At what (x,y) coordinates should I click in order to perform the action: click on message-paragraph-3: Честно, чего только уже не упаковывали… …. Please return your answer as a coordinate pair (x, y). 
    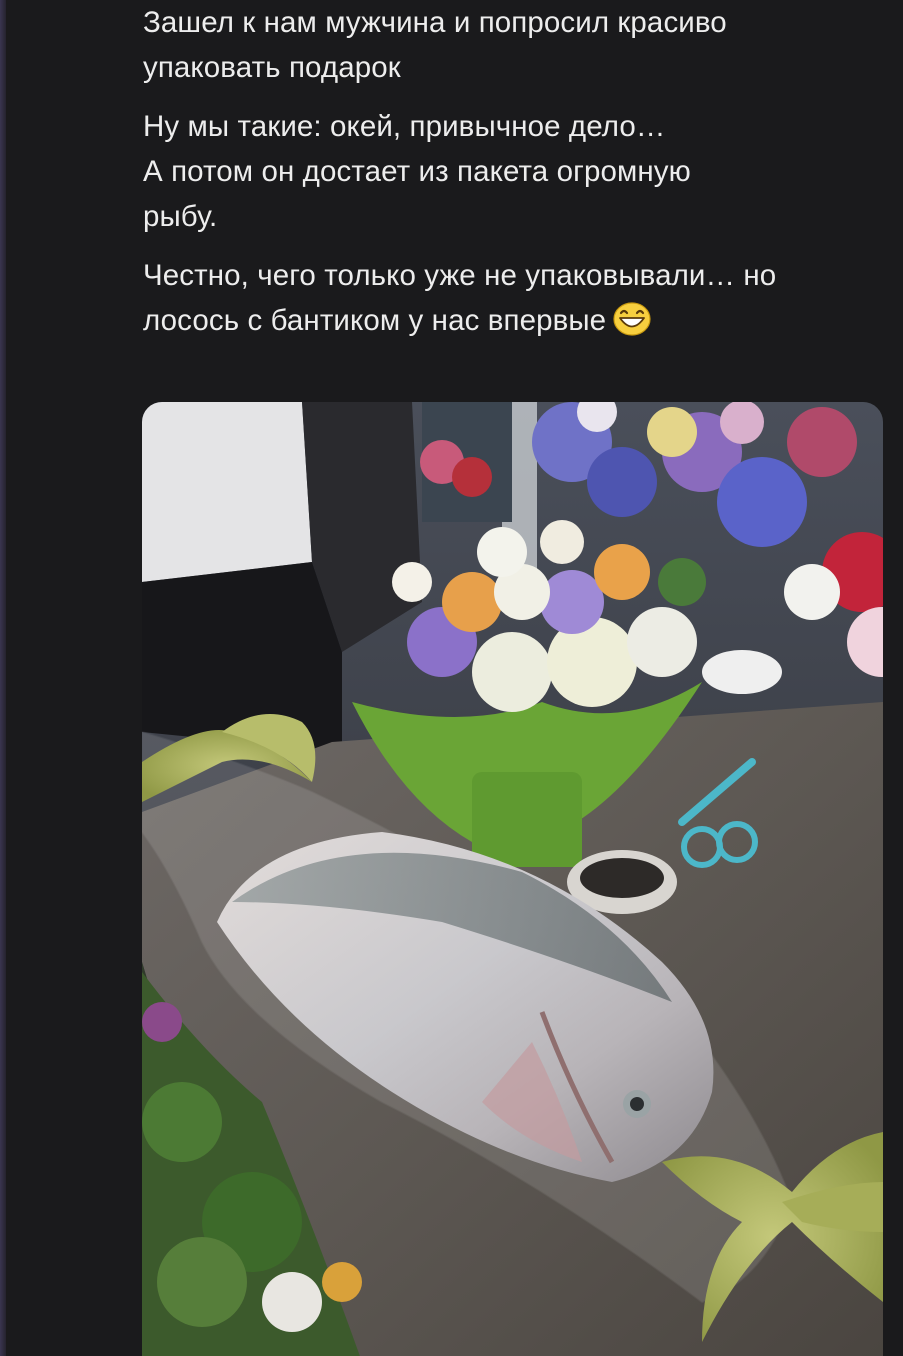
    Looking at the image, I should click on (515, 298).